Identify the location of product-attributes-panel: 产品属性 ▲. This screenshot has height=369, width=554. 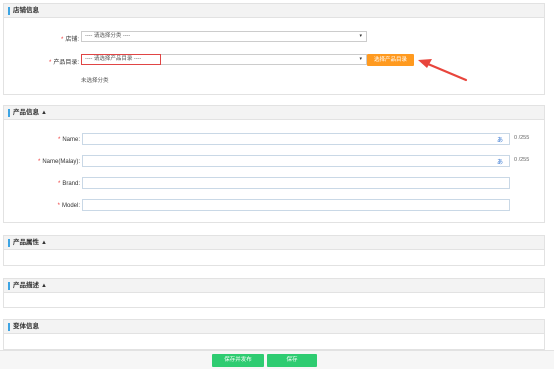
(274, 250).